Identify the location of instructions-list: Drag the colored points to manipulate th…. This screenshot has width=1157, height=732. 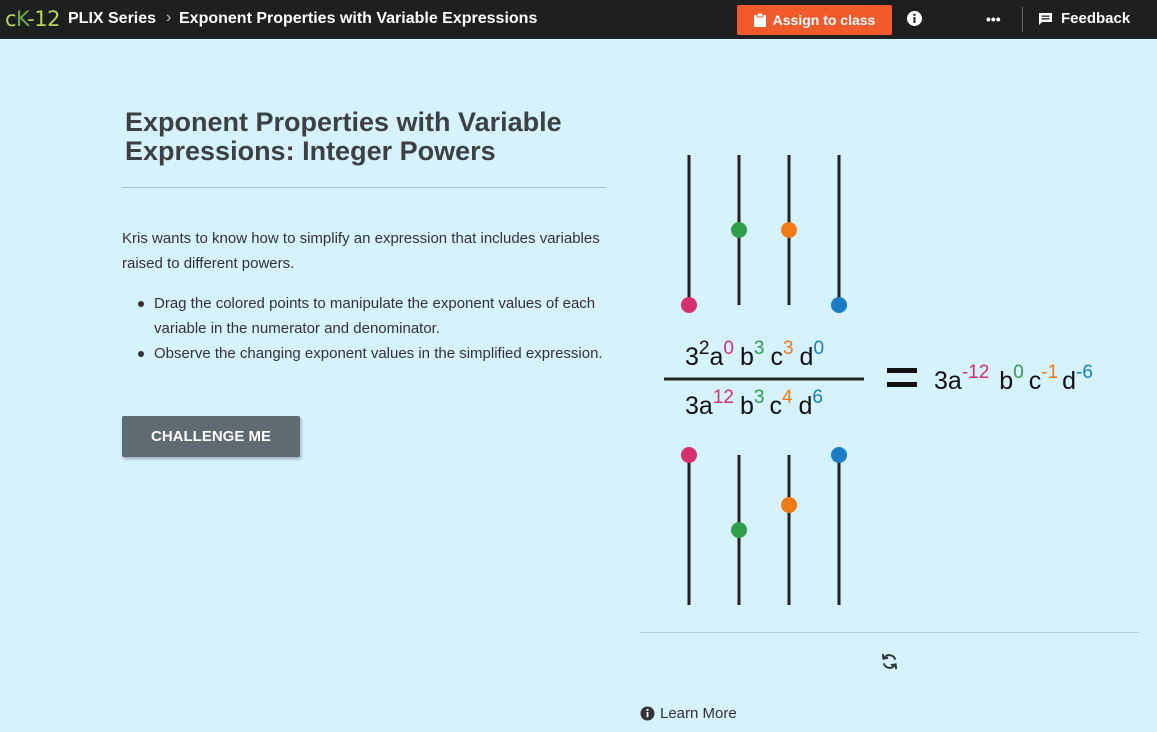
(371, 328).